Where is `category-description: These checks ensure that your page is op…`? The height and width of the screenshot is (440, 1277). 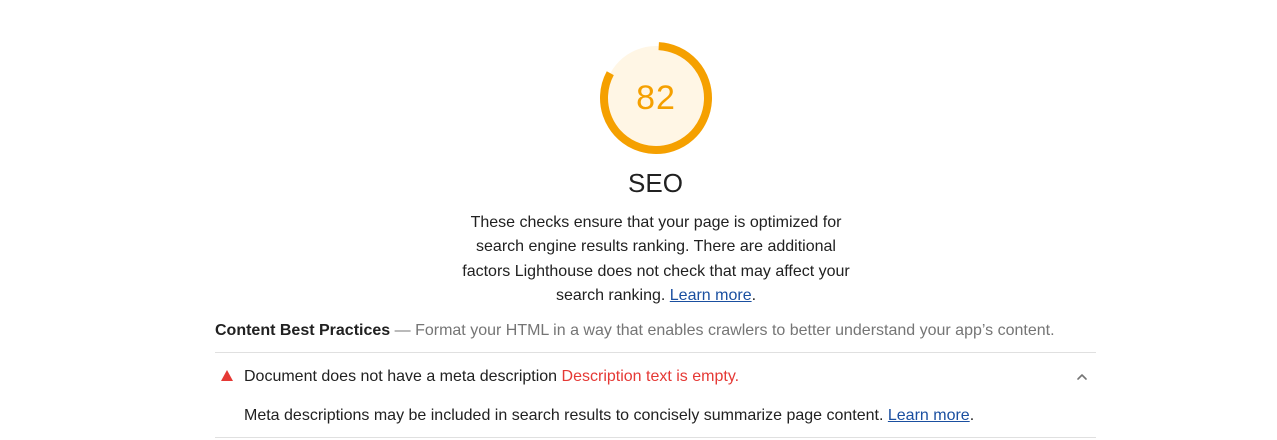
category-description: These checks ensure that your page is op… is located at coordinates (656, 259).